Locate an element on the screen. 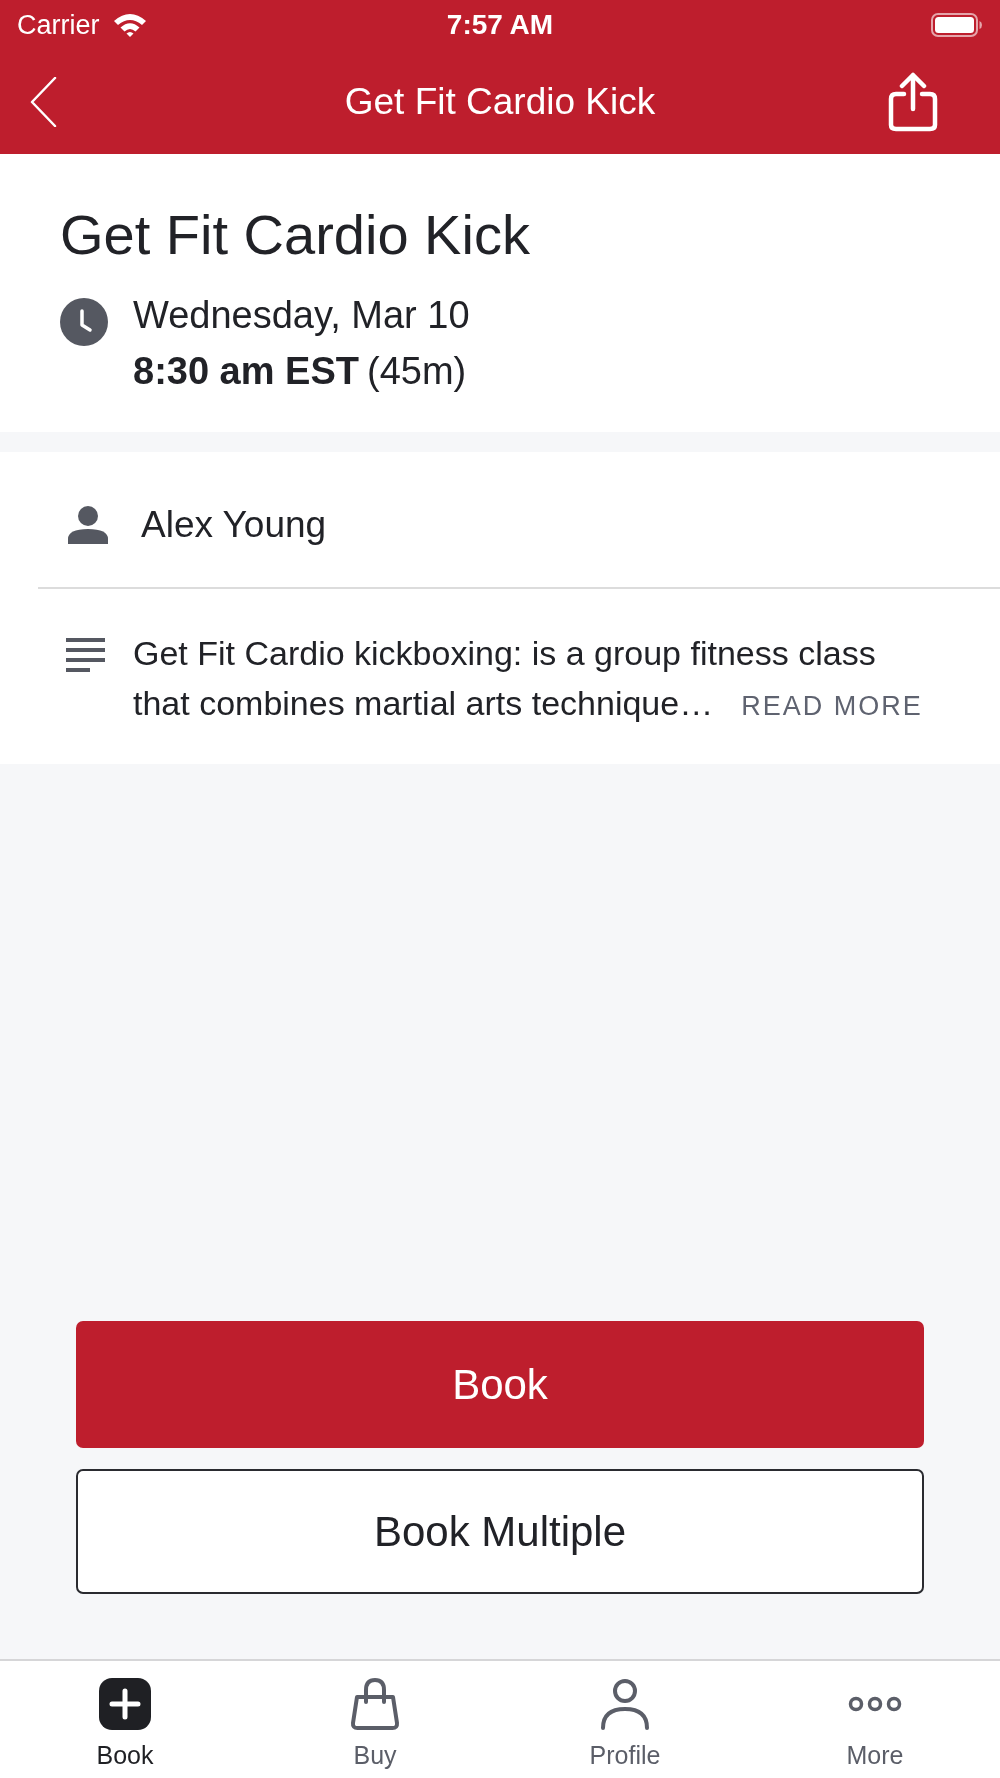 The image size is (1000, 1778). book-button: Book is located at coordinates (500, 1384).